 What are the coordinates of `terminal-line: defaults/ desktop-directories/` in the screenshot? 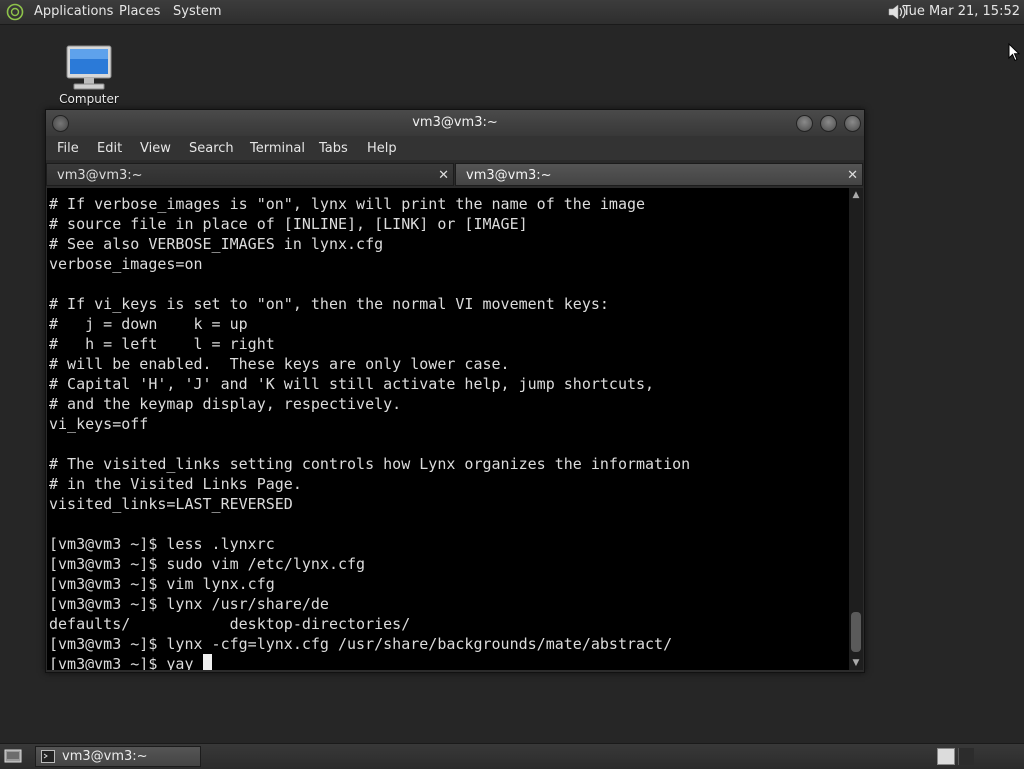 It's located at (230, 624).